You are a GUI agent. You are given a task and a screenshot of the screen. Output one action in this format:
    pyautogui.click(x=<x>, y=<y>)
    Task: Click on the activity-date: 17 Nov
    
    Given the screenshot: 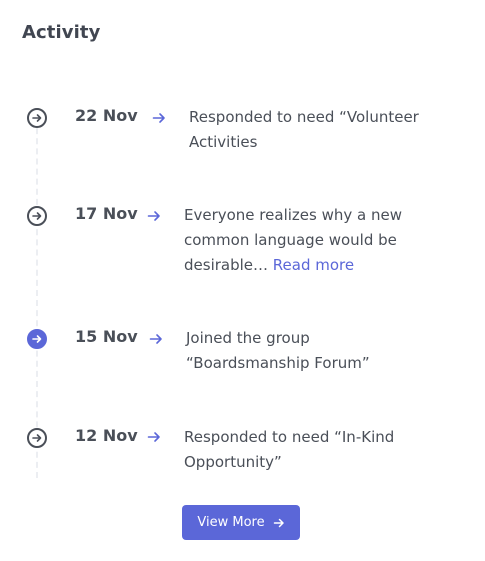 What is the action you would take?
    pyautogui.click(x=106, y=213)
    